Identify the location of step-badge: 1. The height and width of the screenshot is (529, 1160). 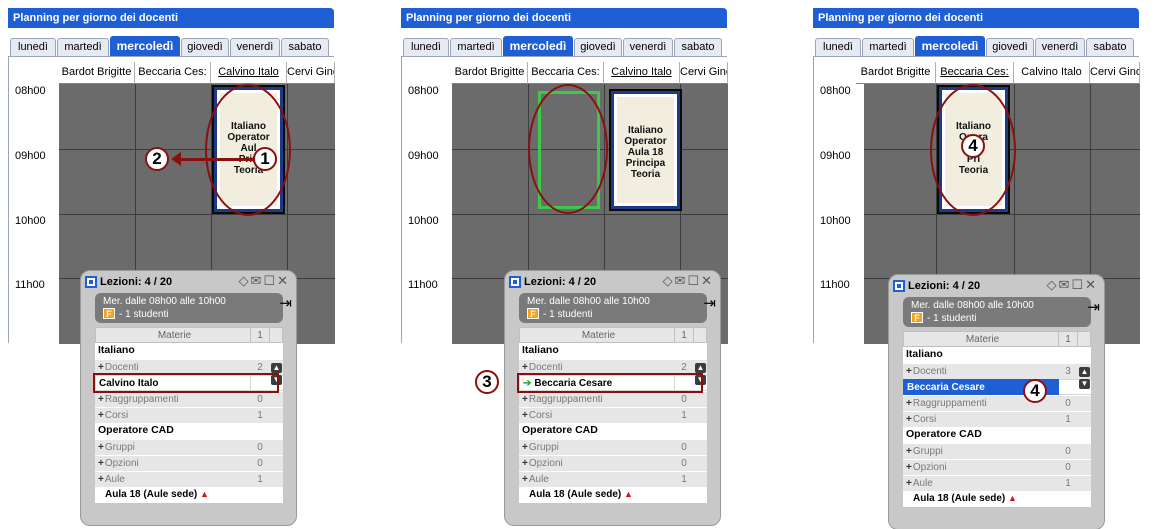
(265, 159).